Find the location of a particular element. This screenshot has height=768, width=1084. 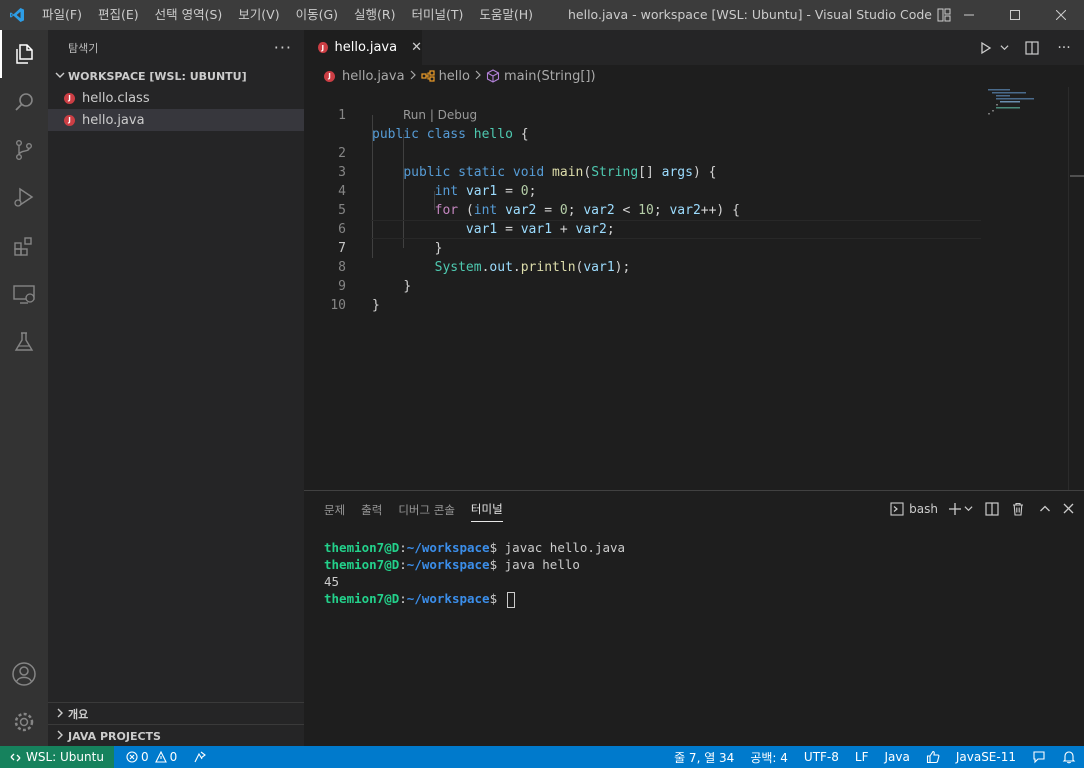

menu-edit: 편집(E) is located at coordinates (118, 15).